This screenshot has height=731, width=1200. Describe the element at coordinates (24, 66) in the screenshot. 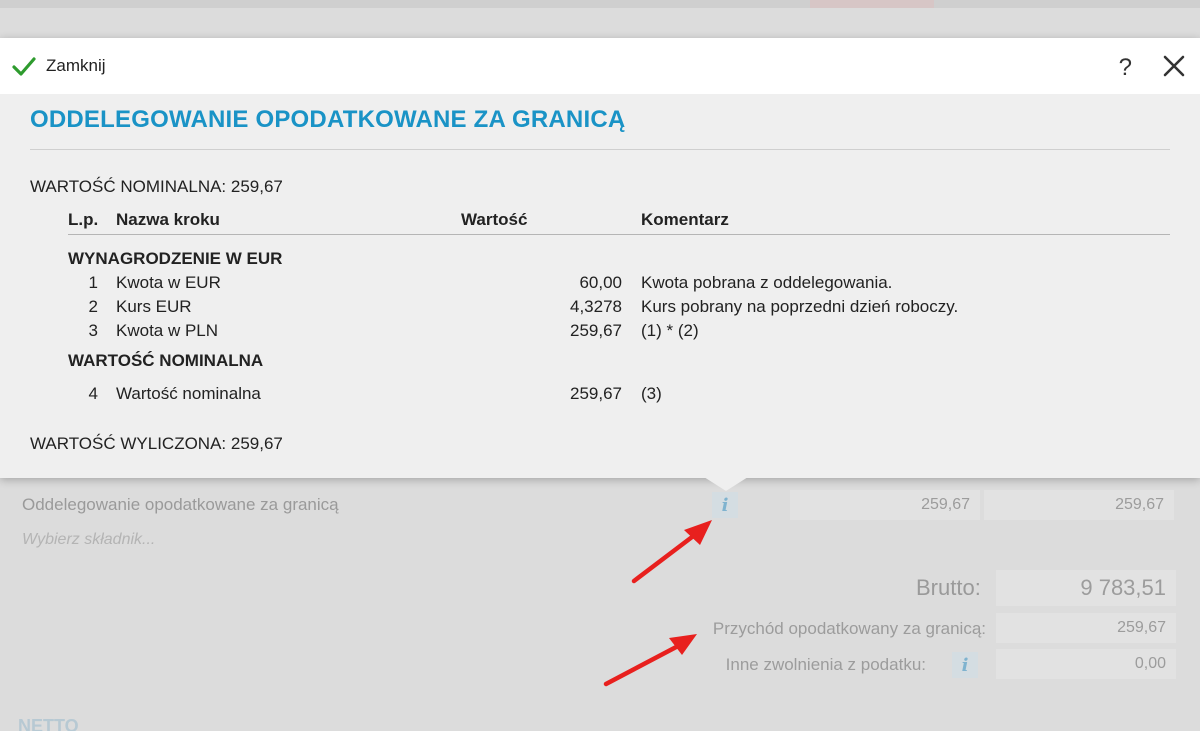

I see `check-icon` at that location.